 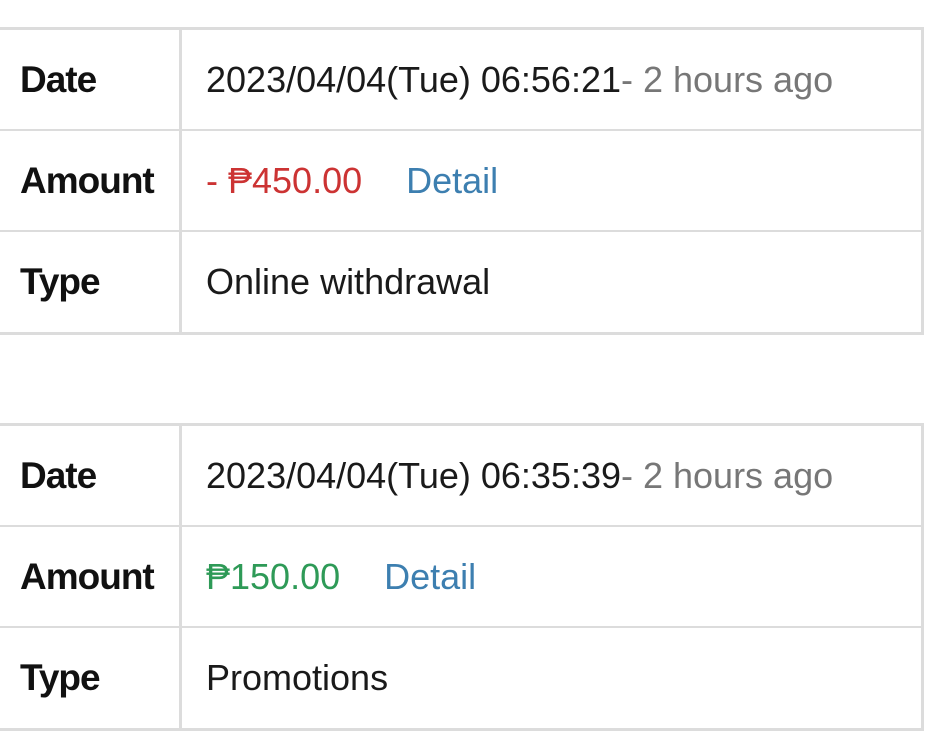 I want to click on amount-row: Amount ₱150.00 Detail, so click(x=460, y=577).